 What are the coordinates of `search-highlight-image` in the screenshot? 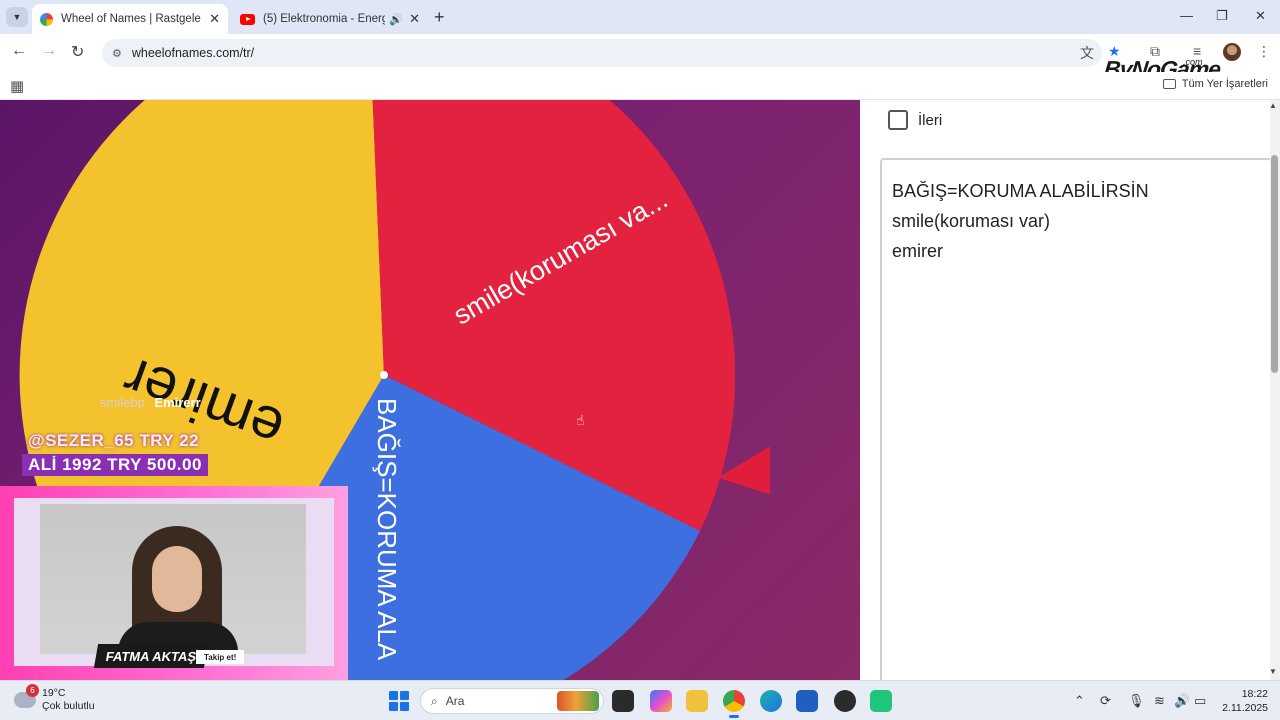 It's located at (578, 701).